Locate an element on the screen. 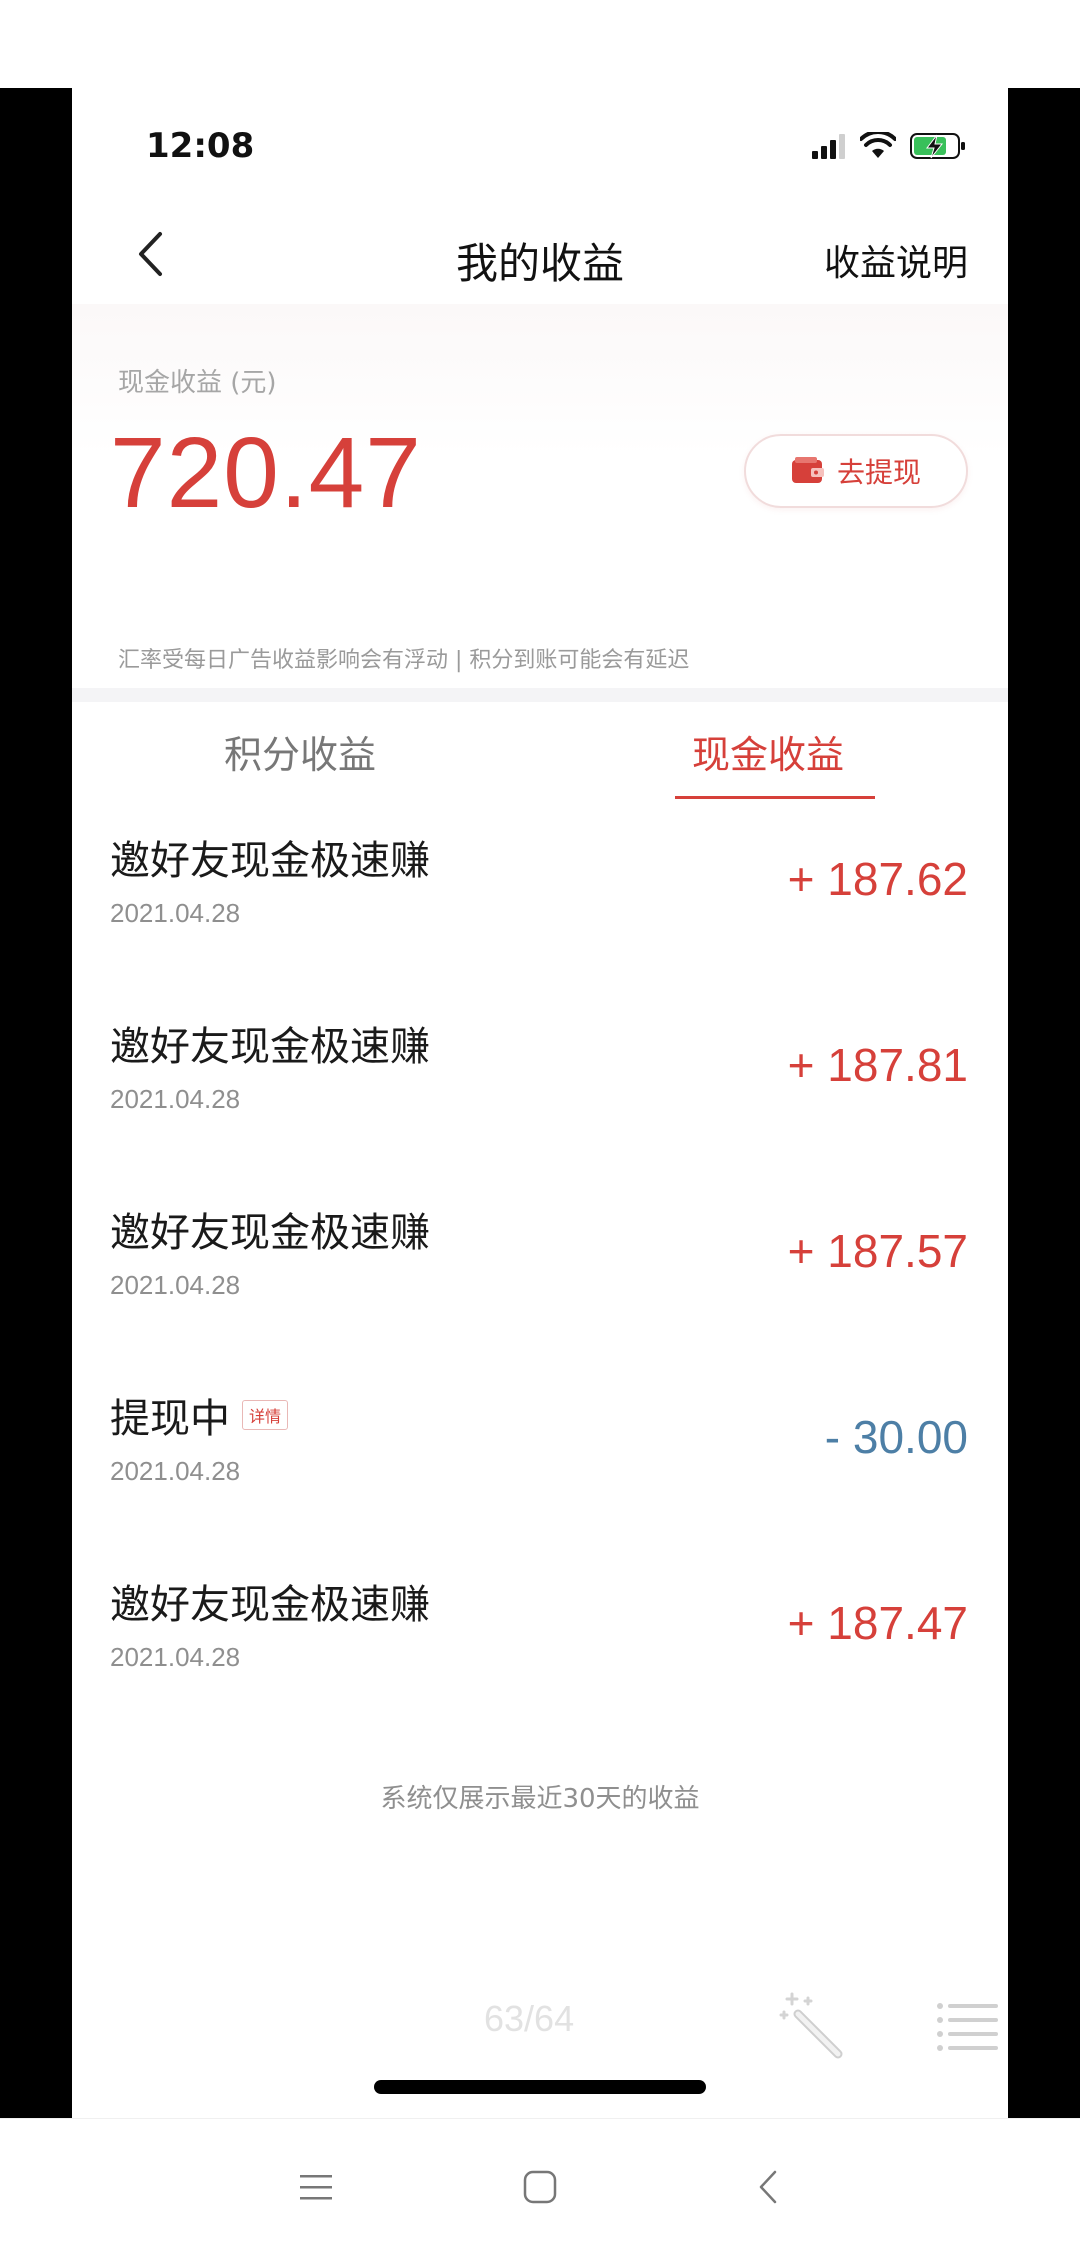  chevron-left-icon is located at coordinates (768, 2187).